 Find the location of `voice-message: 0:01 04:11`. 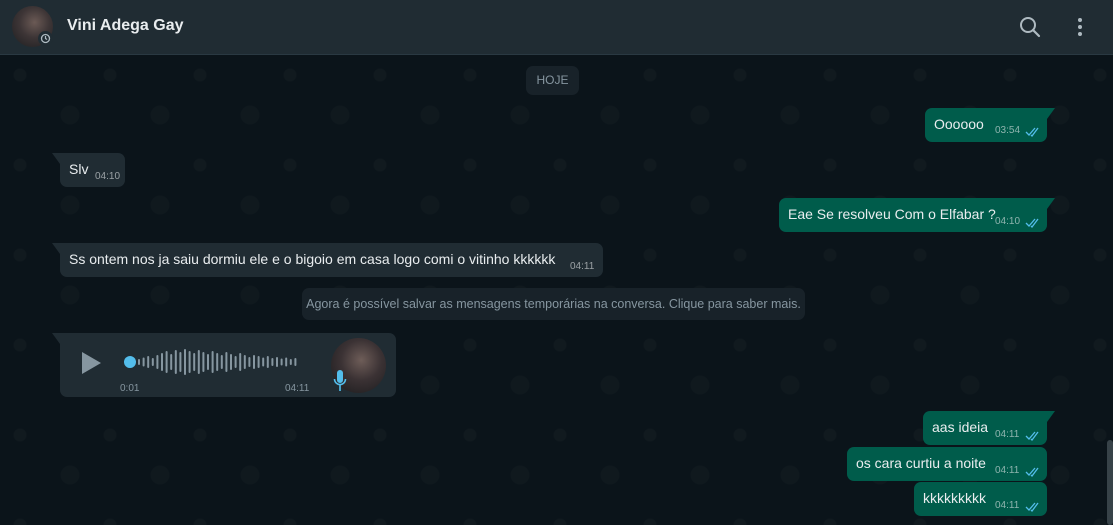

voice-message: 0:01 04:11 is located at coordinates (228, 365).